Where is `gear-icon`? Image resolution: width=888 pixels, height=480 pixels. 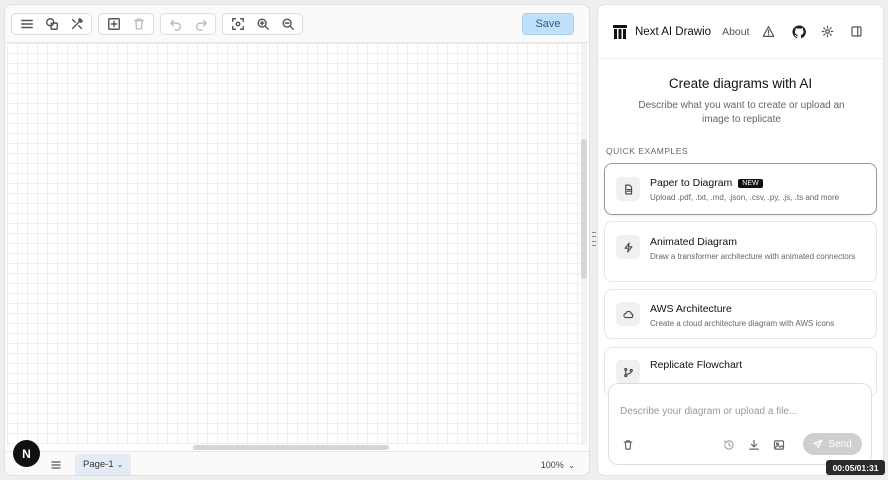 gear-icon is located at coordinates (827, 31).